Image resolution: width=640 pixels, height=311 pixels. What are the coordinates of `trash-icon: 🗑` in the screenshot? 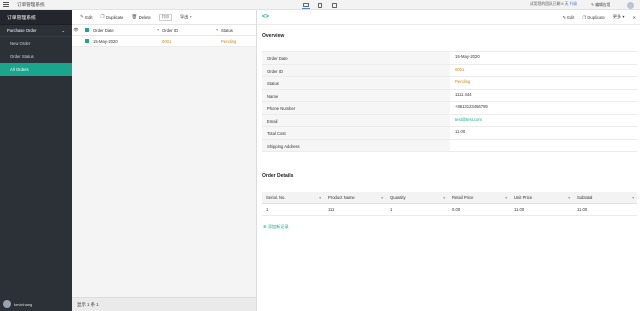 It's located at (134, 16).